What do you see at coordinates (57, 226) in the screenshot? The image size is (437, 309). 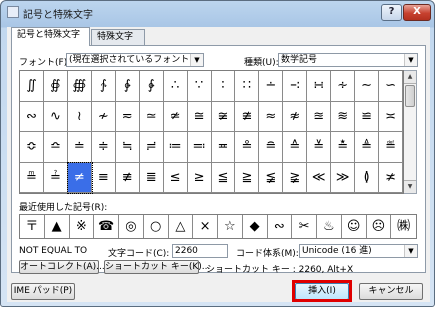 I see `recent-symbol: ▲` at bounding box center [57, 226].